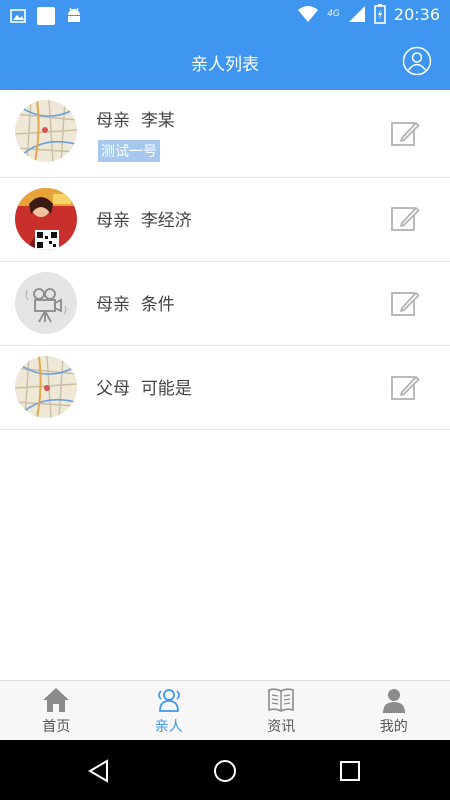 The height and width of the screenshot is (800, 450). What do you see at coordinates (225, 304) in the screenshot?
I see `contact-row: 母亲 条件` at bounding box center [225, 304].